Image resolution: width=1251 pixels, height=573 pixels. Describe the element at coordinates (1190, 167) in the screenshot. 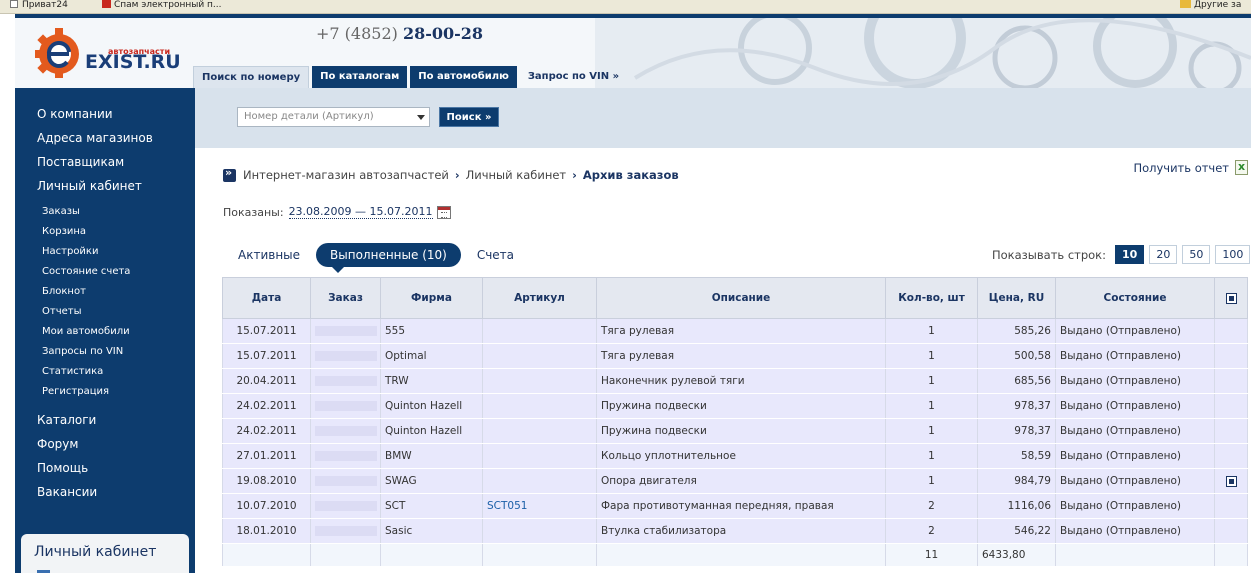

I see `get-report-link: Получить отчет` at that location.